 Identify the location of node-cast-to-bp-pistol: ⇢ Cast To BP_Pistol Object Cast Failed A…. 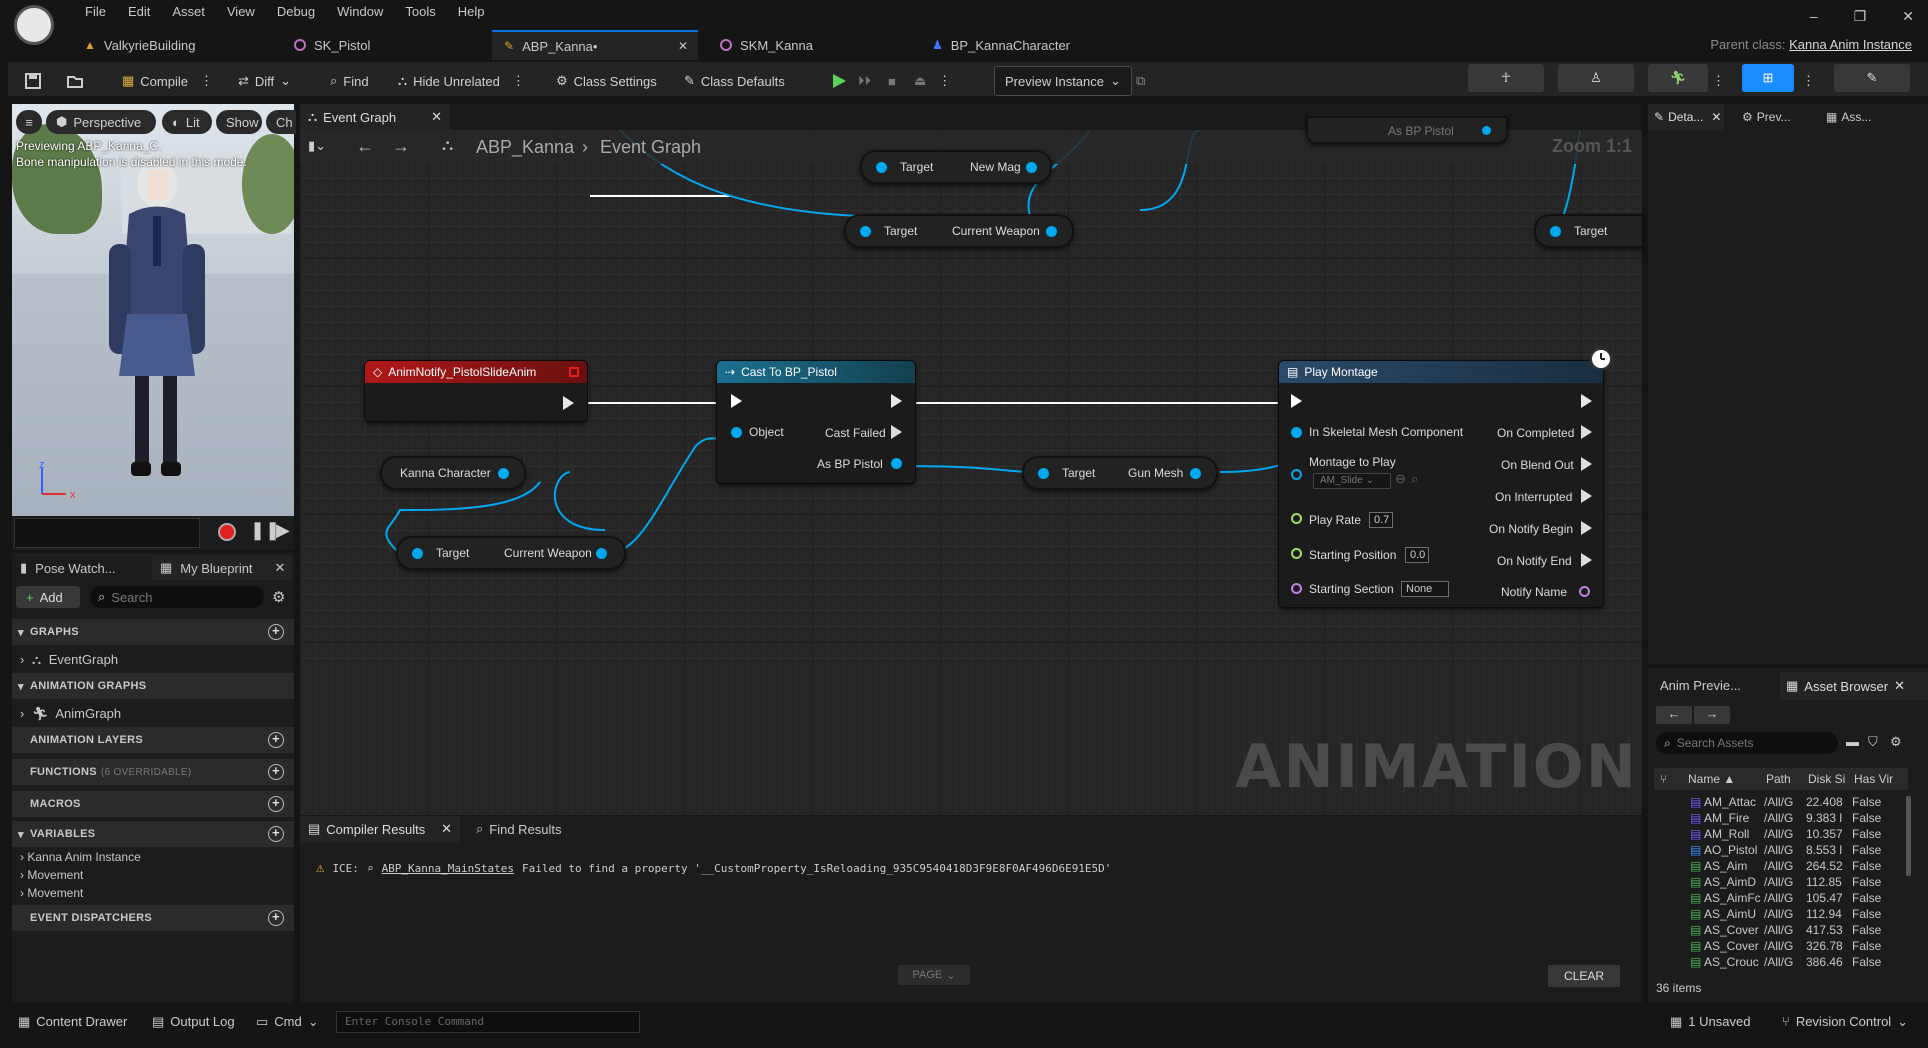
(816, 422).